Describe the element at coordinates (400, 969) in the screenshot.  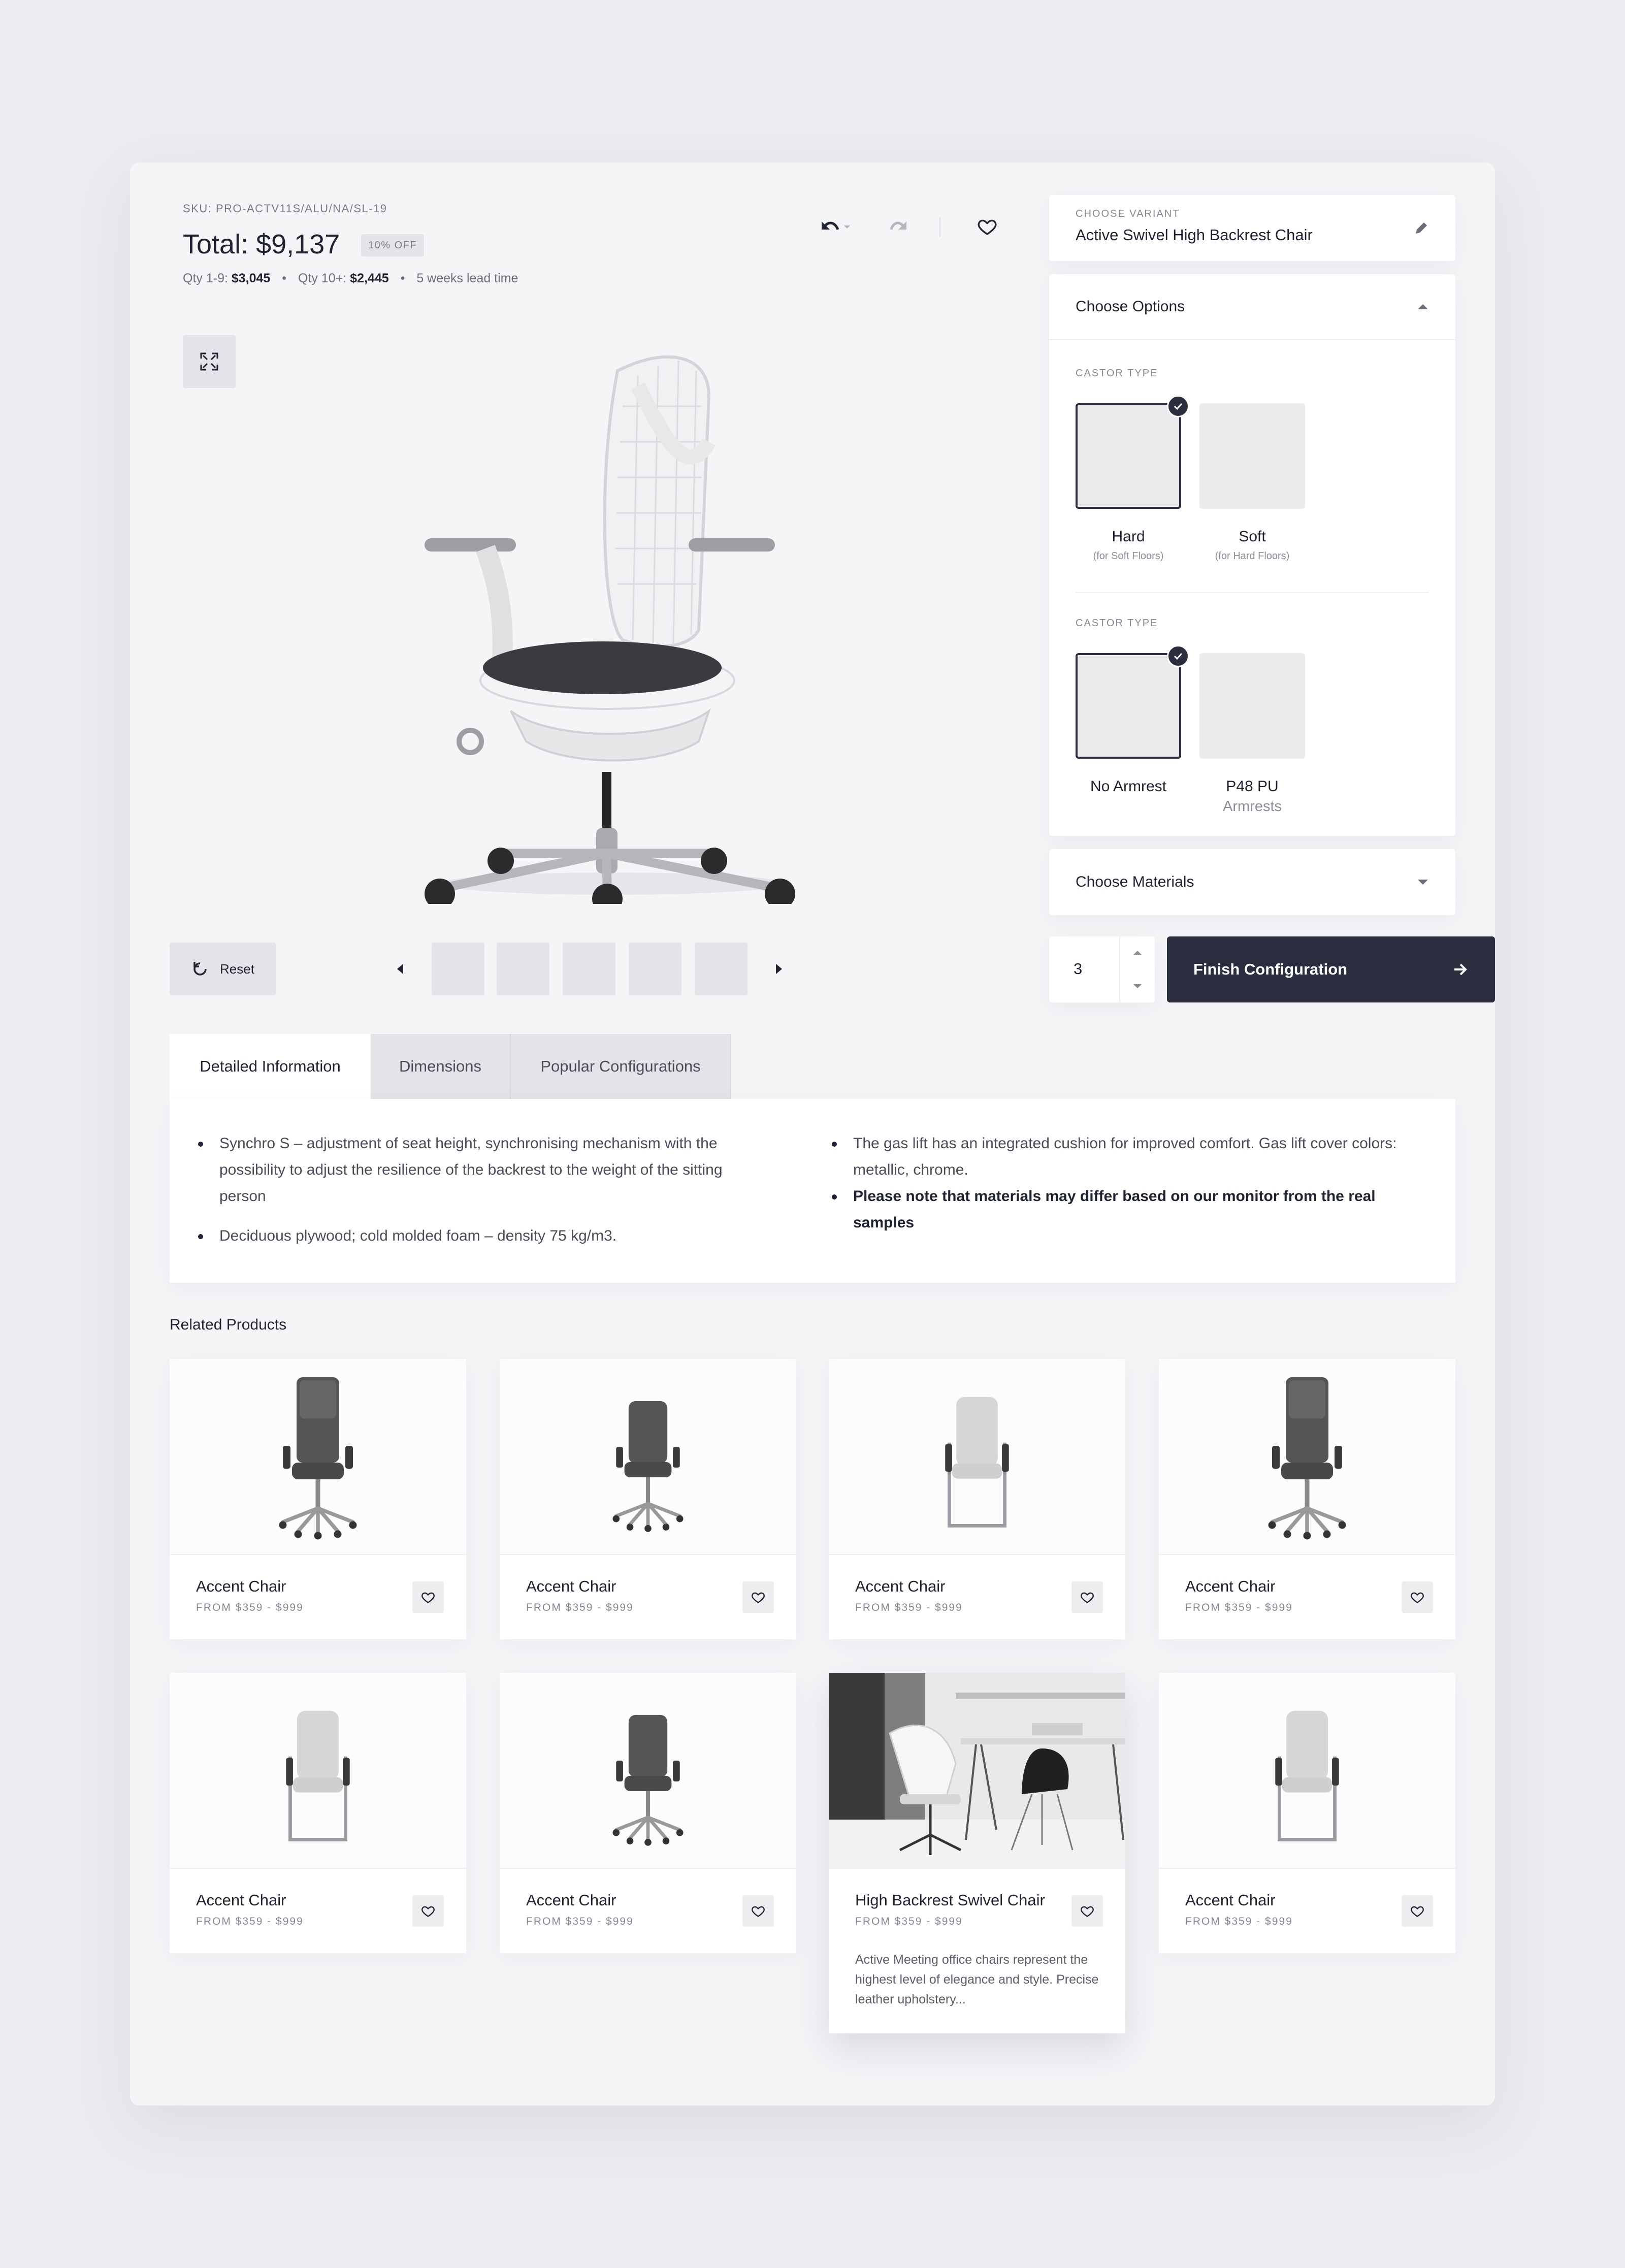
I see `thumbnail-prev-button` at that location.